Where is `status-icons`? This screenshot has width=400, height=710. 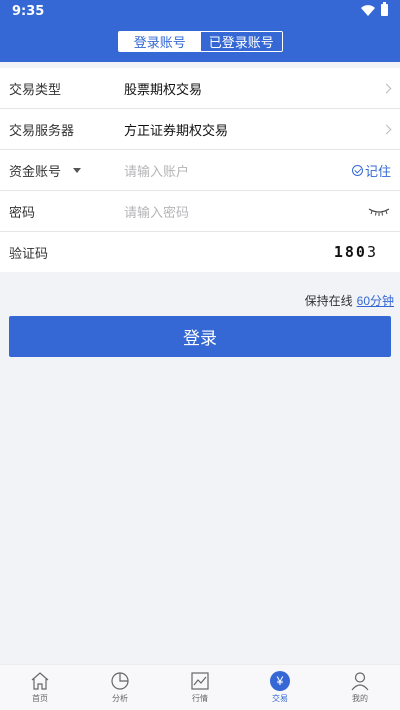 status-icons is located at coordinates (374, 9).